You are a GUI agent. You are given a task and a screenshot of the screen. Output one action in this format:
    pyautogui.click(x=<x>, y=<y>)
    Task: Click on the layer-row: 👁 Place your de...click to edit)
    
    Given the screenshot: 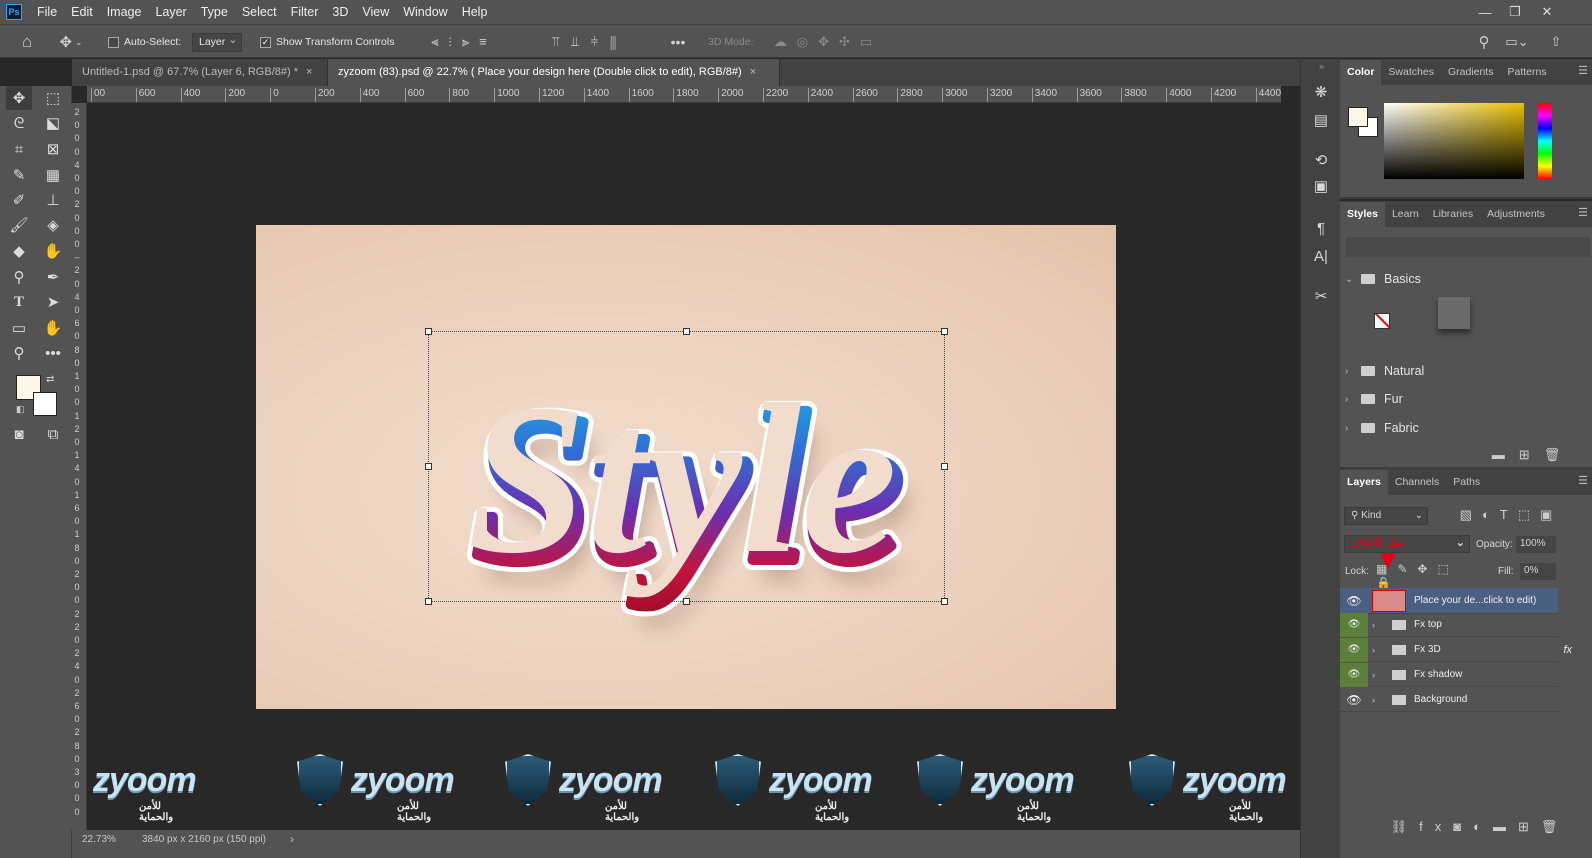 What is the action you would take?
    pyautogui.click(x=1449, y=601)
    